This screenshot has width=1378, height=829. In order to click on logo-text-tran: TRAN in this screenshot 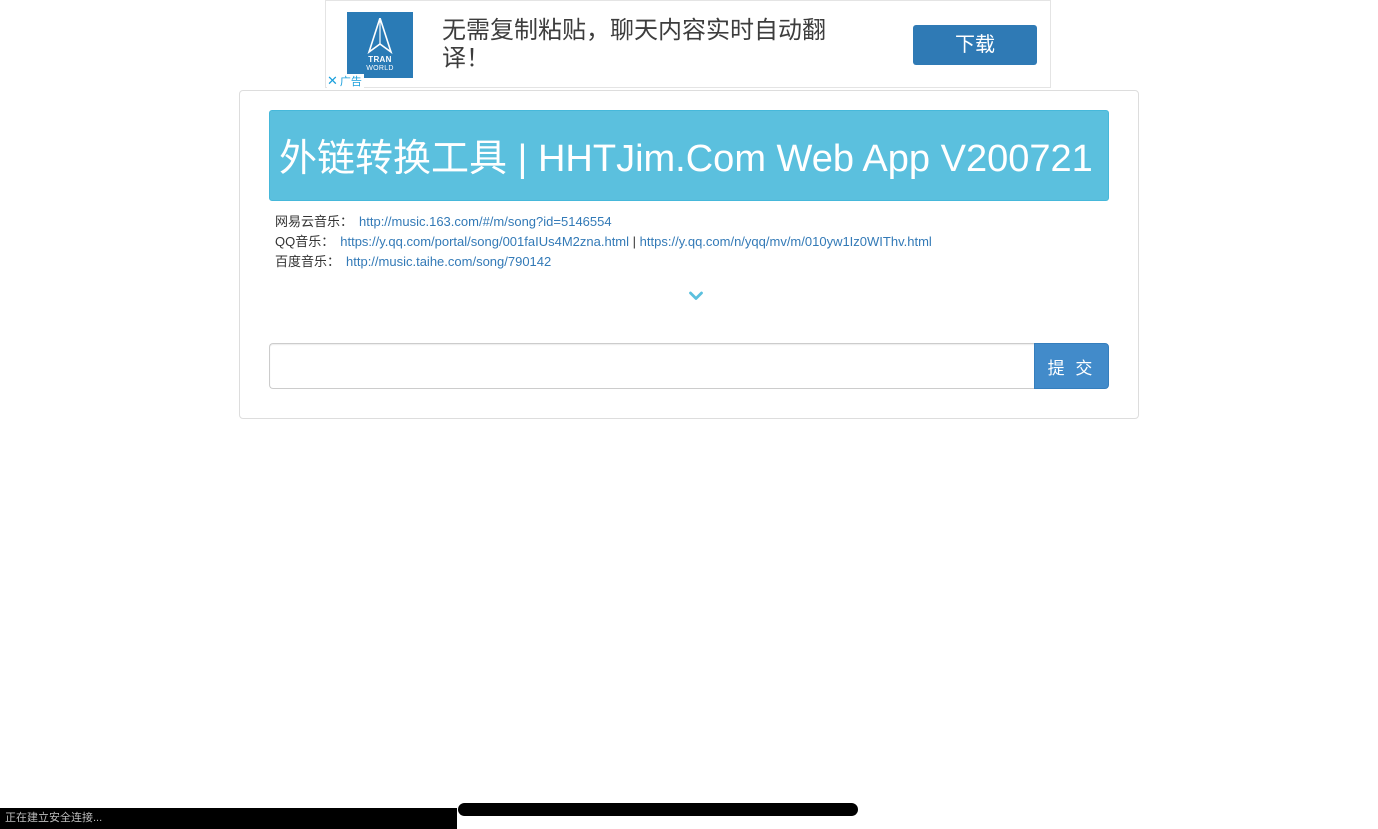, I will do `click(380, 59)`.